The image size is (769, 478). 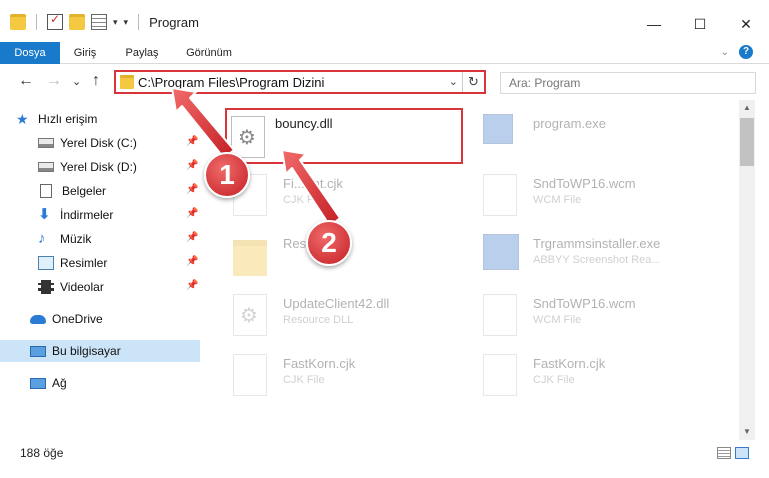 What do you see at coordinates (329, 243) in the screenshot?
I see `step-badge-2: 2` at bounding box center [329, 243].